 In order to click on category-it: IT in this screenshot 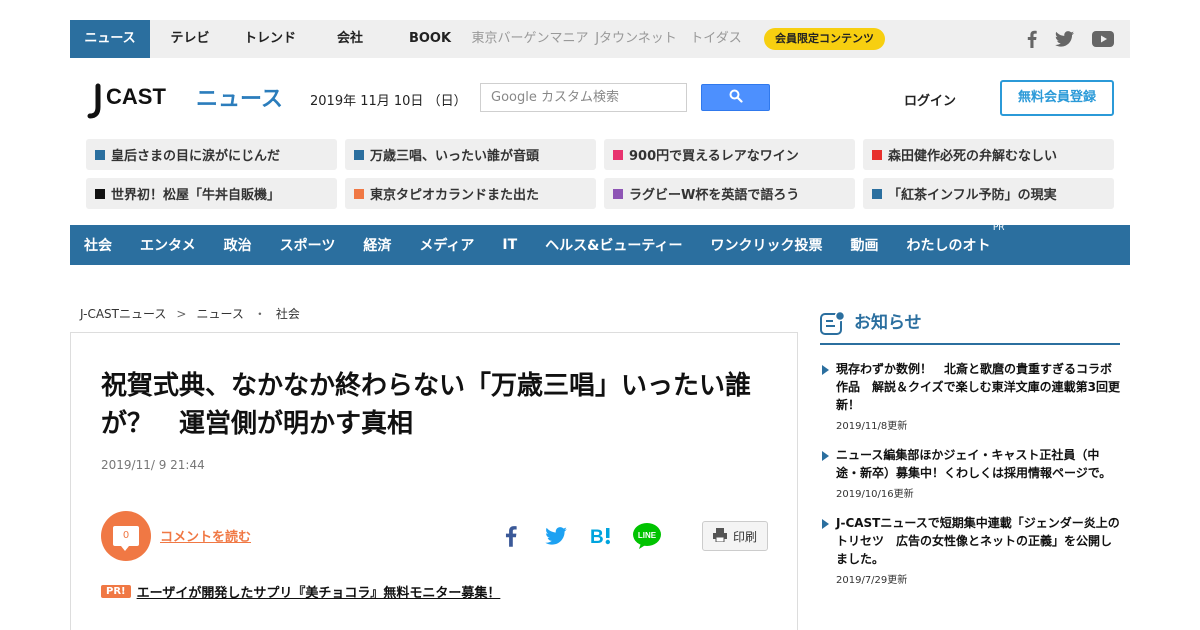, I will do `click(509, 245)`.